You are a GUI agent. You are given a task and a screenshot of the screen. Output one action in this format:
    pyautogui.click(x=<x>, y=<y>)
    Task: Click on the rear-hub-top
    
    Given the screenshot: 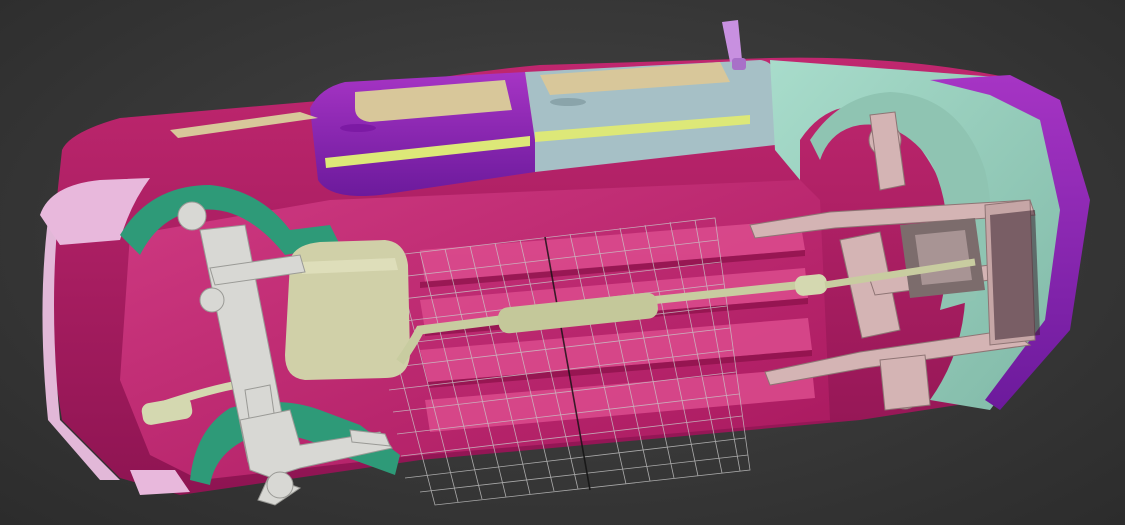 What is the action you would take?
    pyautogui.click(x=192, y=216)
    